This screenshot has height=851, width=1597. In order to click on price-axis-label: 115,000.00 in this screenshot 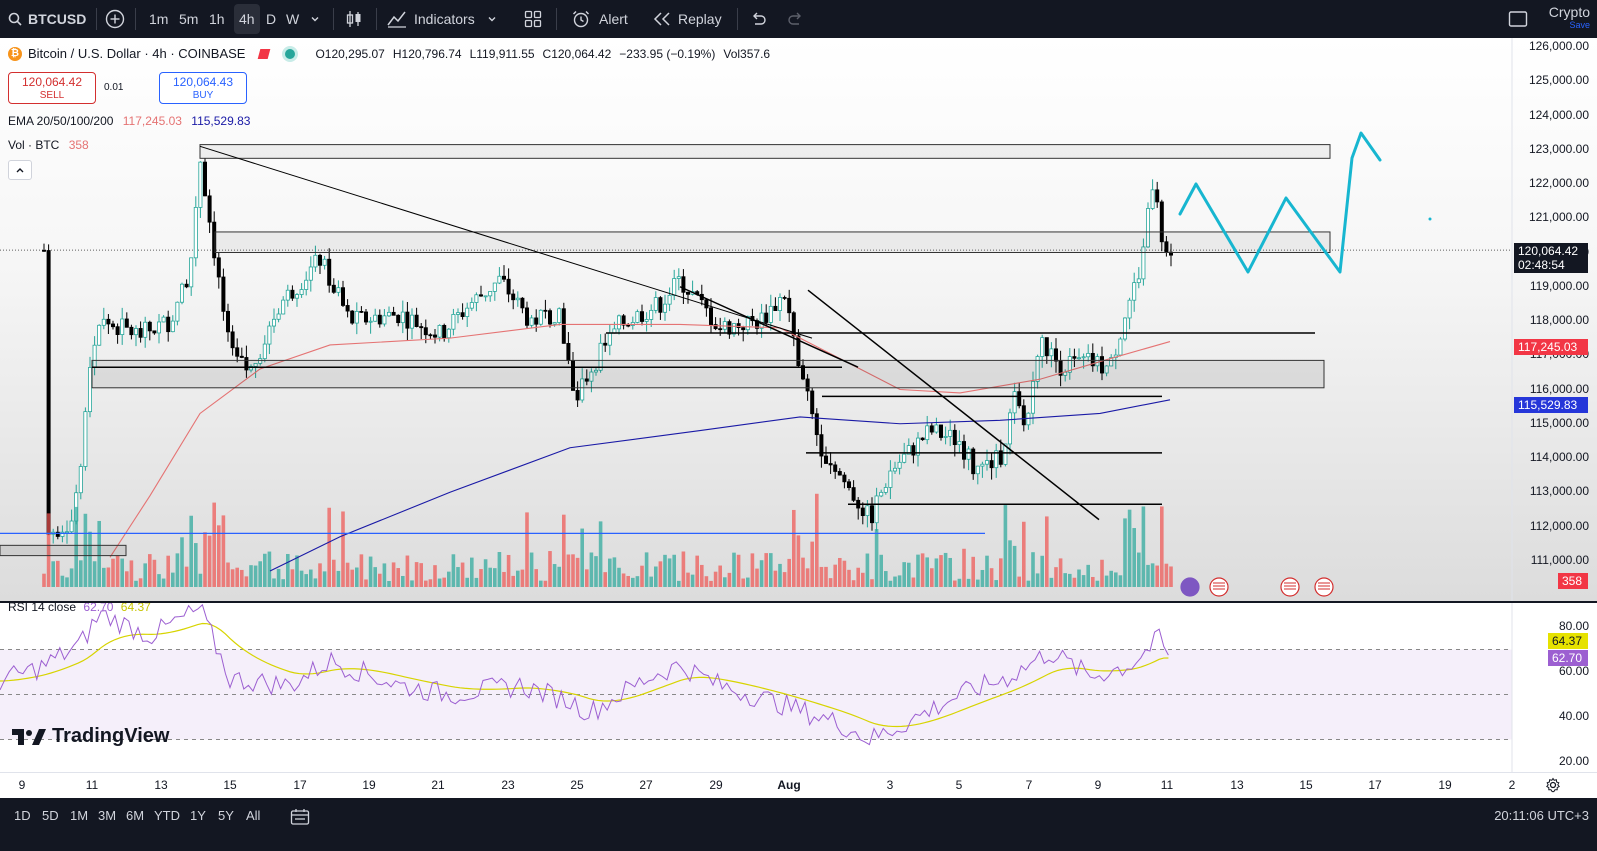, I will do `click(1559, 422)`.